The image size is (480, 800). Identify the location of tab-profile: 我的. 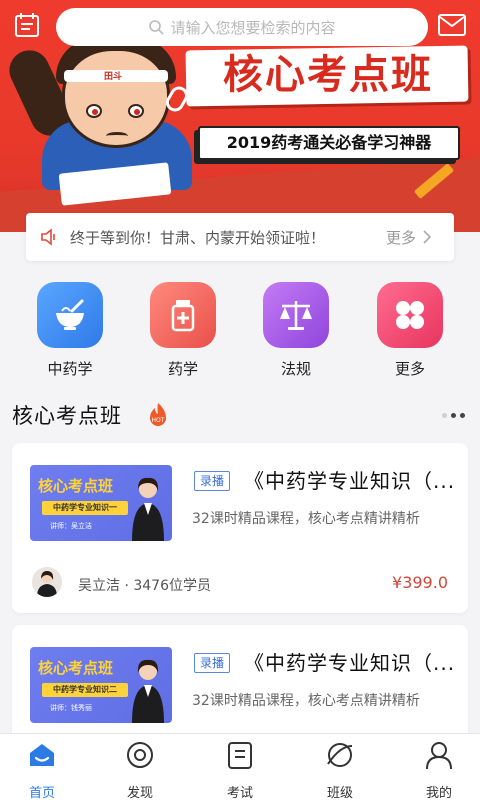
(435, 770).